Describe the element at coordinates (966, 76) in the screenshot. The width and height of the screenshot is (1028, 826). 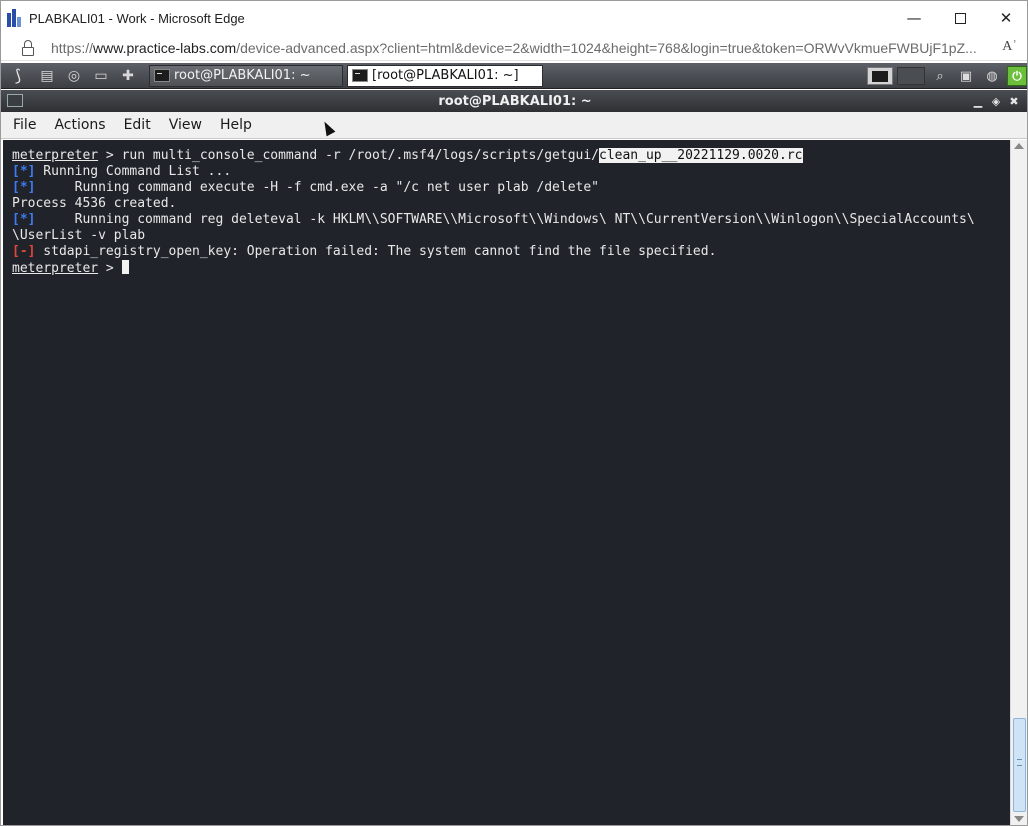
I see `clipboard-icon: ▣` at that location.